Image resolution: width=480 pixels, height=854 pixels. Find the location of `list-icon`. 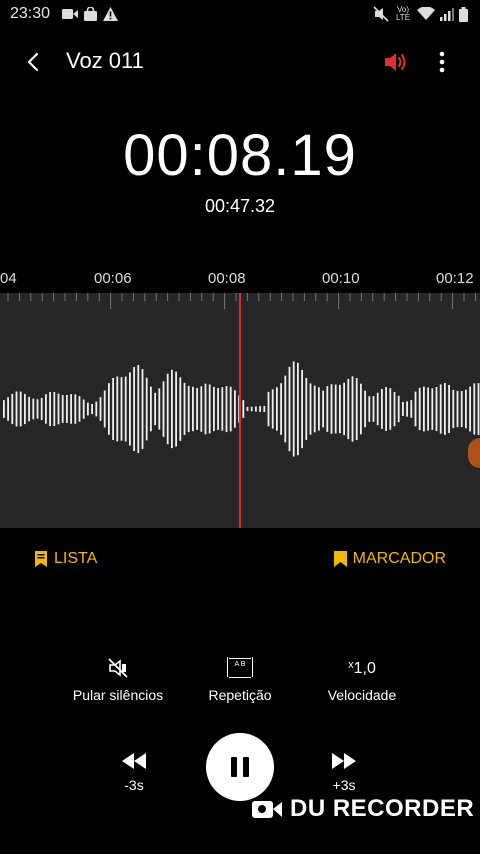

list-icon is located at coordinates (41, 559).